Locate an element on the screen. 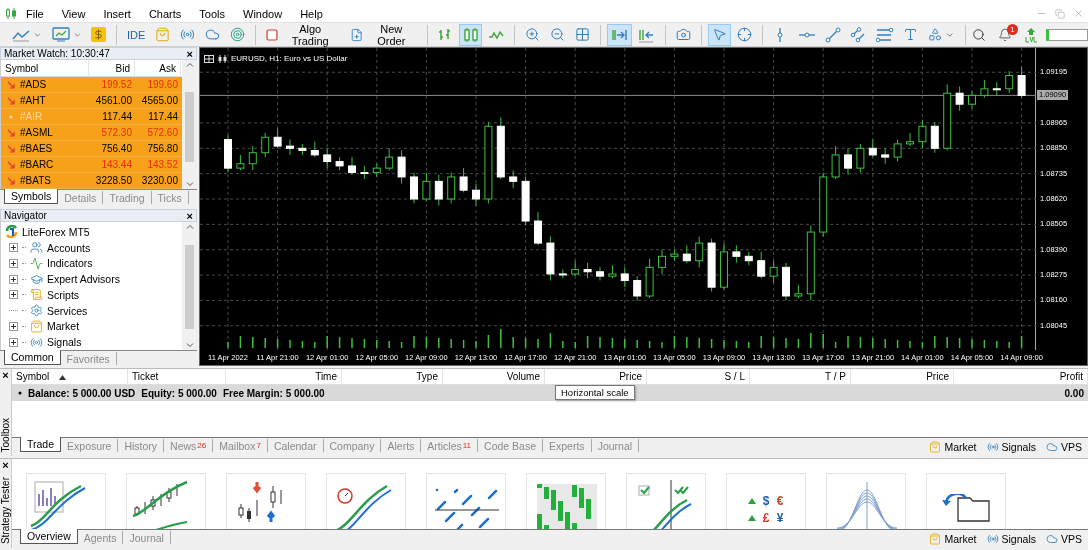 This screenshot has height=550, width=1088. symbol-row: #ADS 199.52 199.60 is located at coordinates (91, 85).